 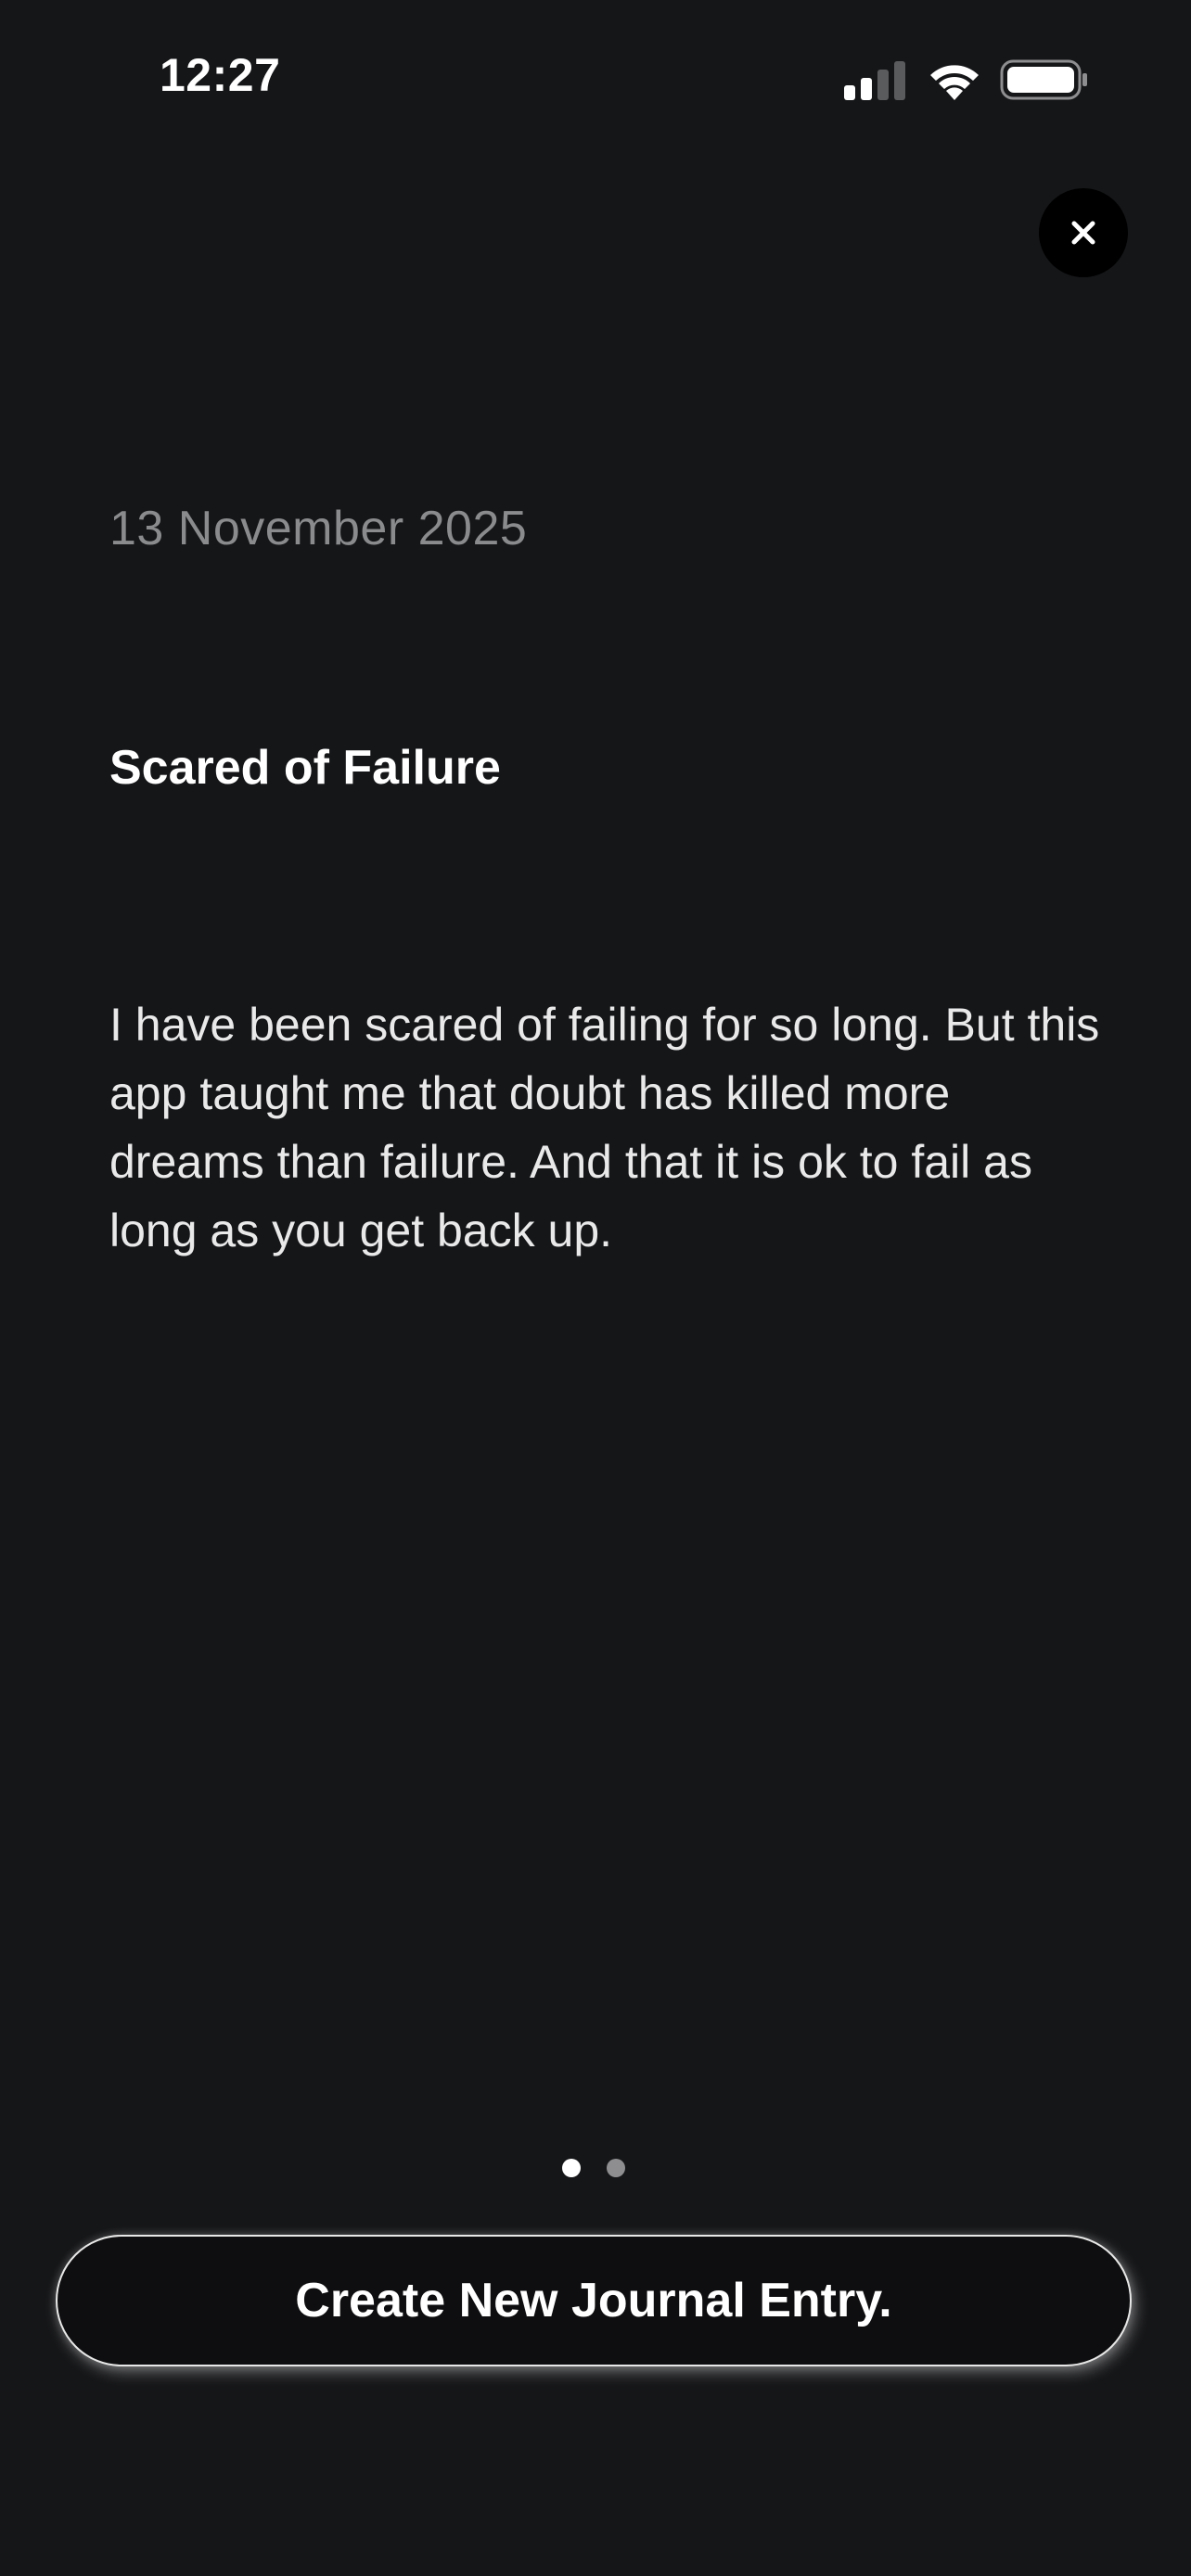 What do you see at coordinates (318, 528) in the screenshot?
I see `entry-date: 13 November 2025` at bounding box center [318, 528].